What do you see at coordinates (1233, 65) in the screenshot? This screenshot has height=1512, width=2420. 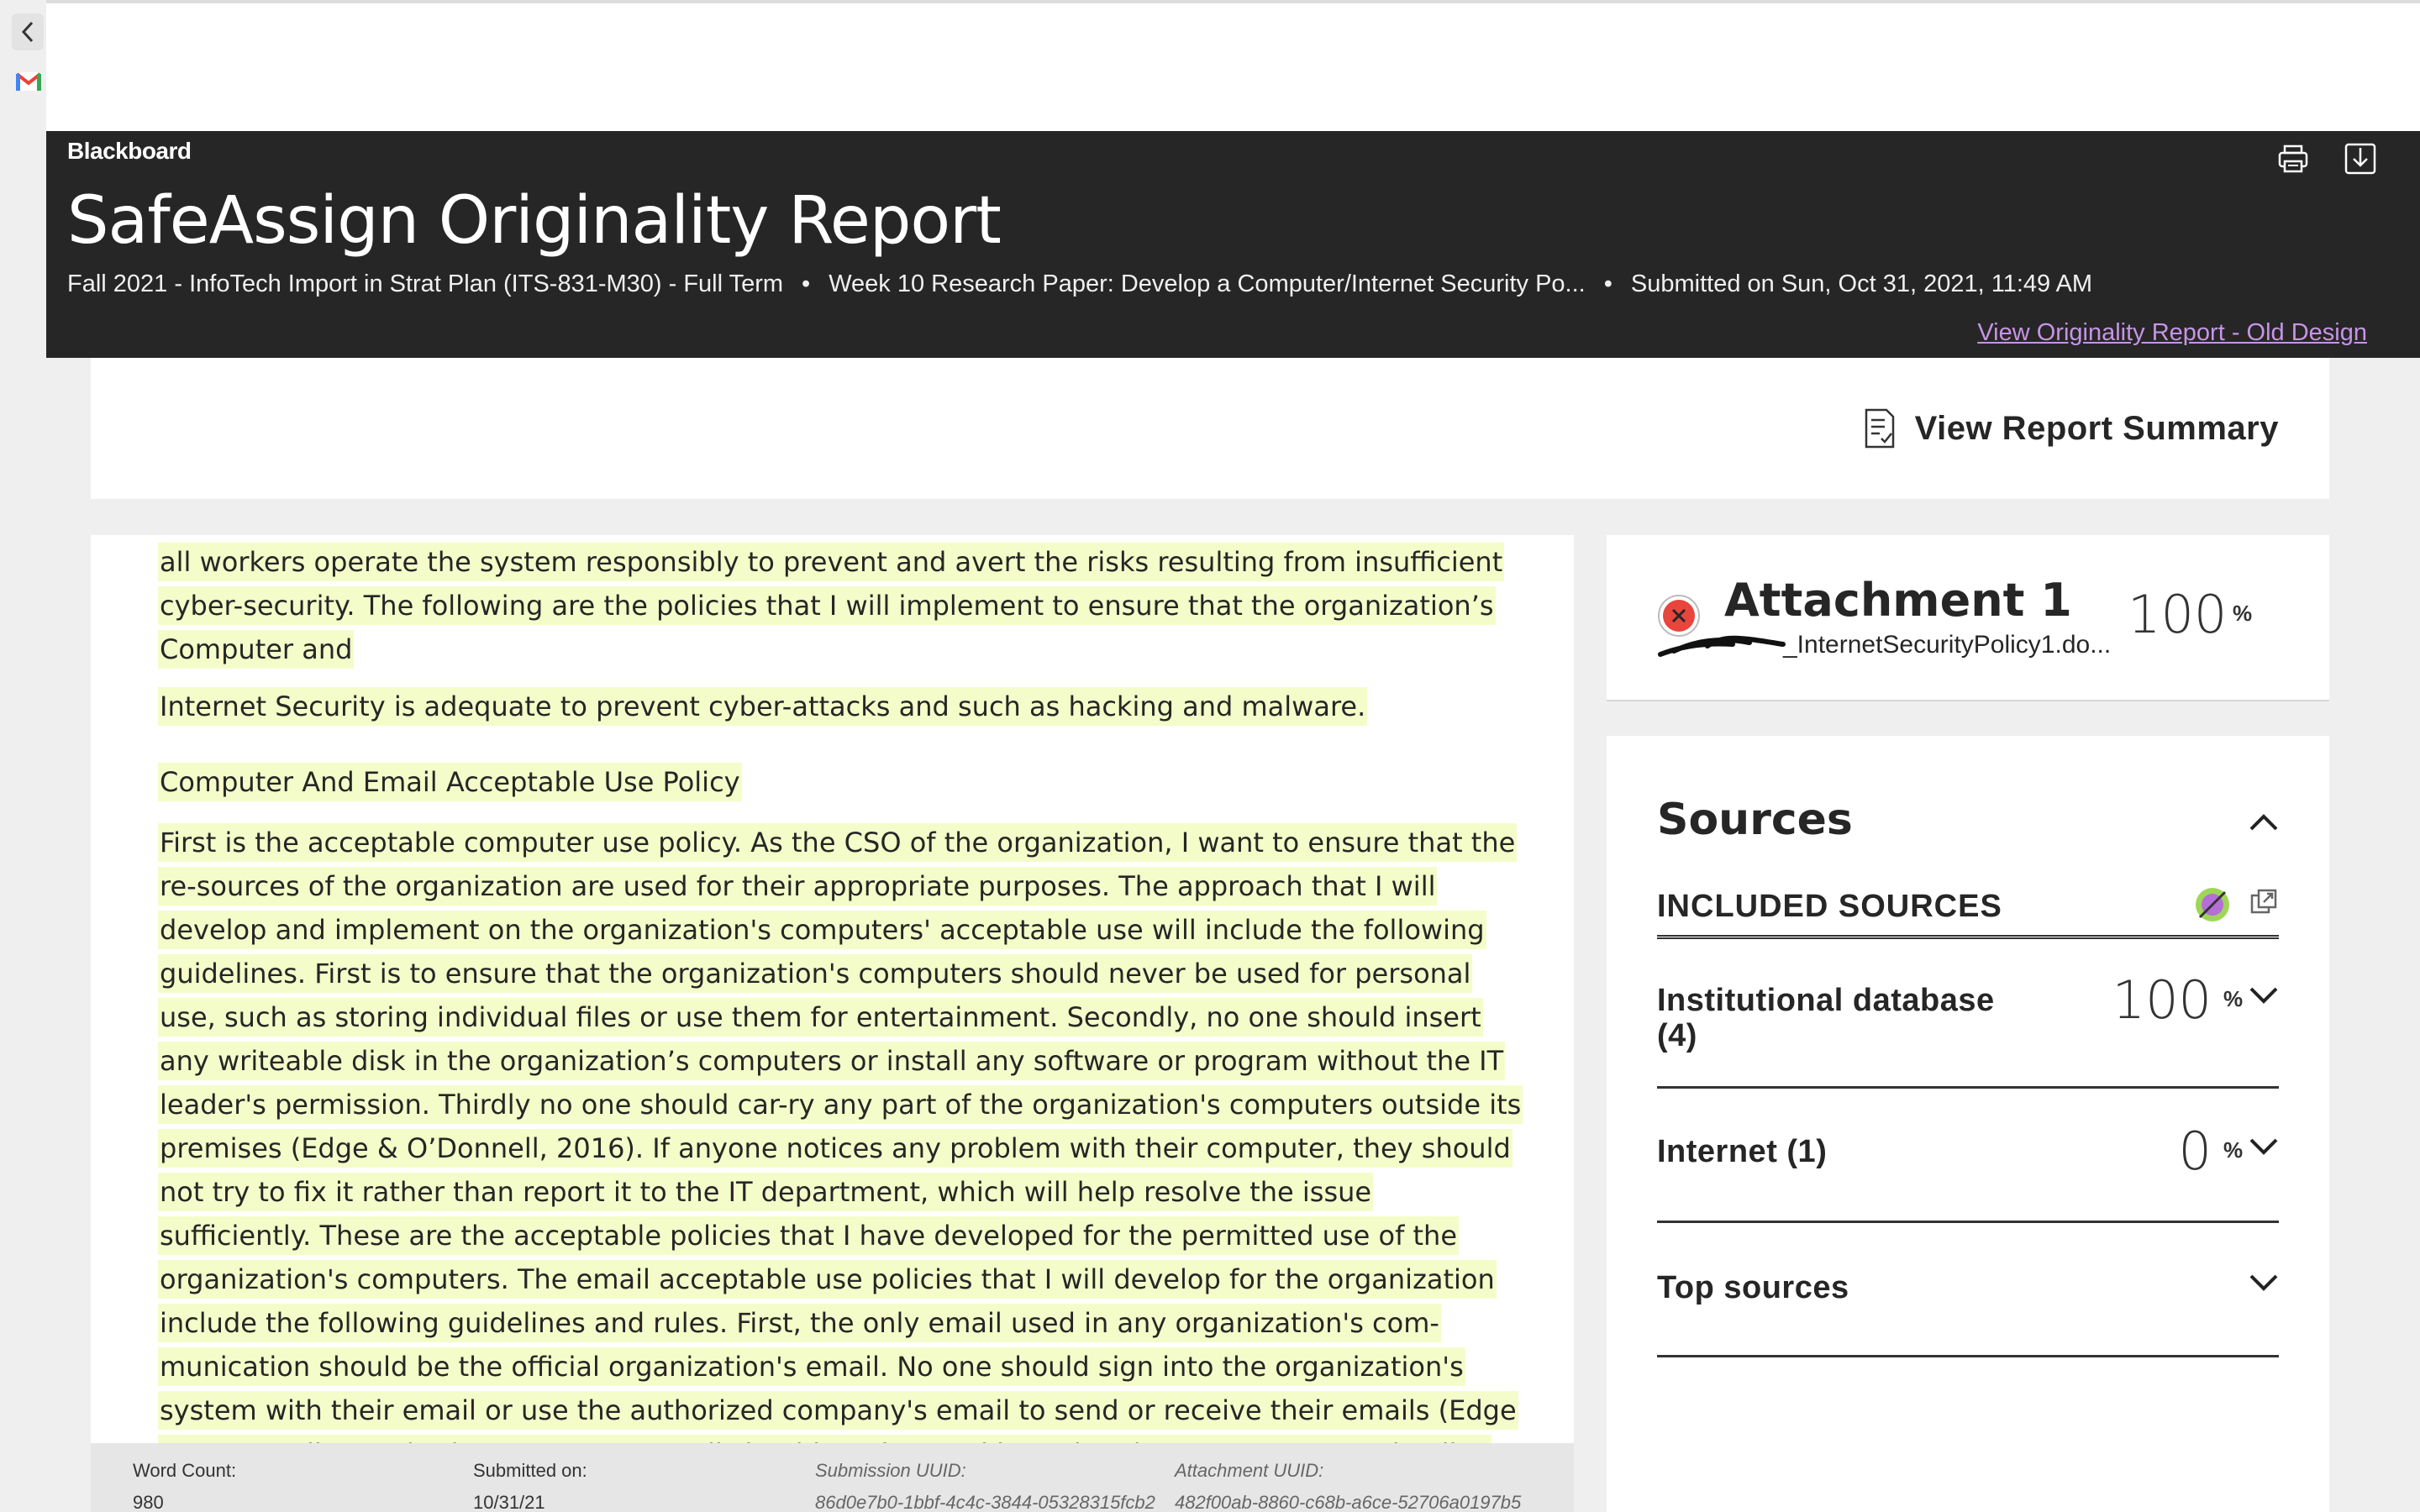 I see `top-blank-band` at bounding box center [1233, 65].